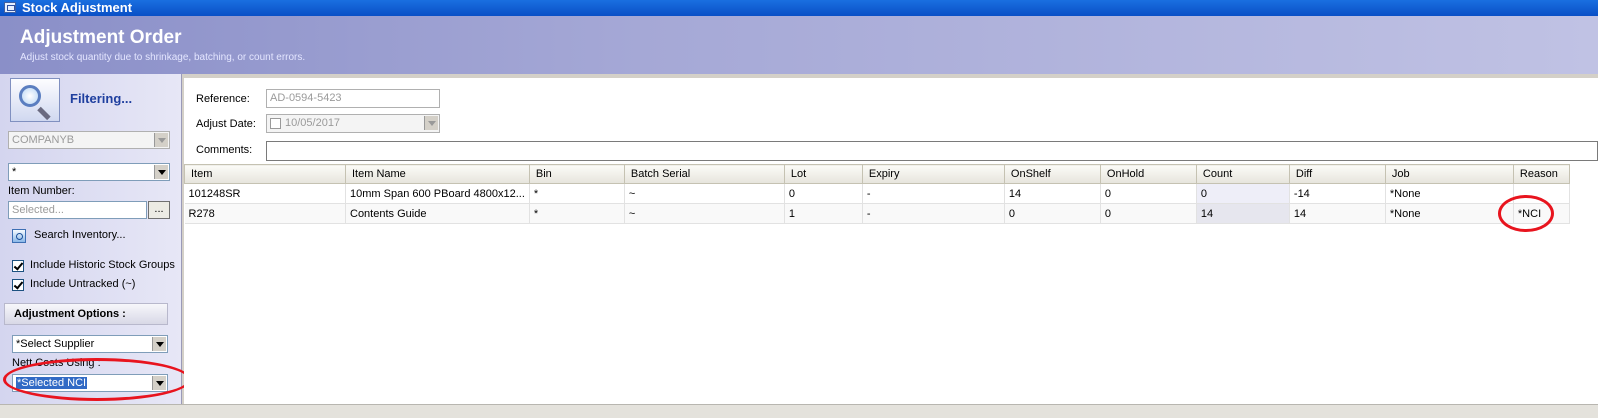 This screenshot has width=1598, height=418. What do you see at coordinates (1541, 174) in the screenshot?
I see `column-header-reason: Reason` at bounding box center [1541, 174].